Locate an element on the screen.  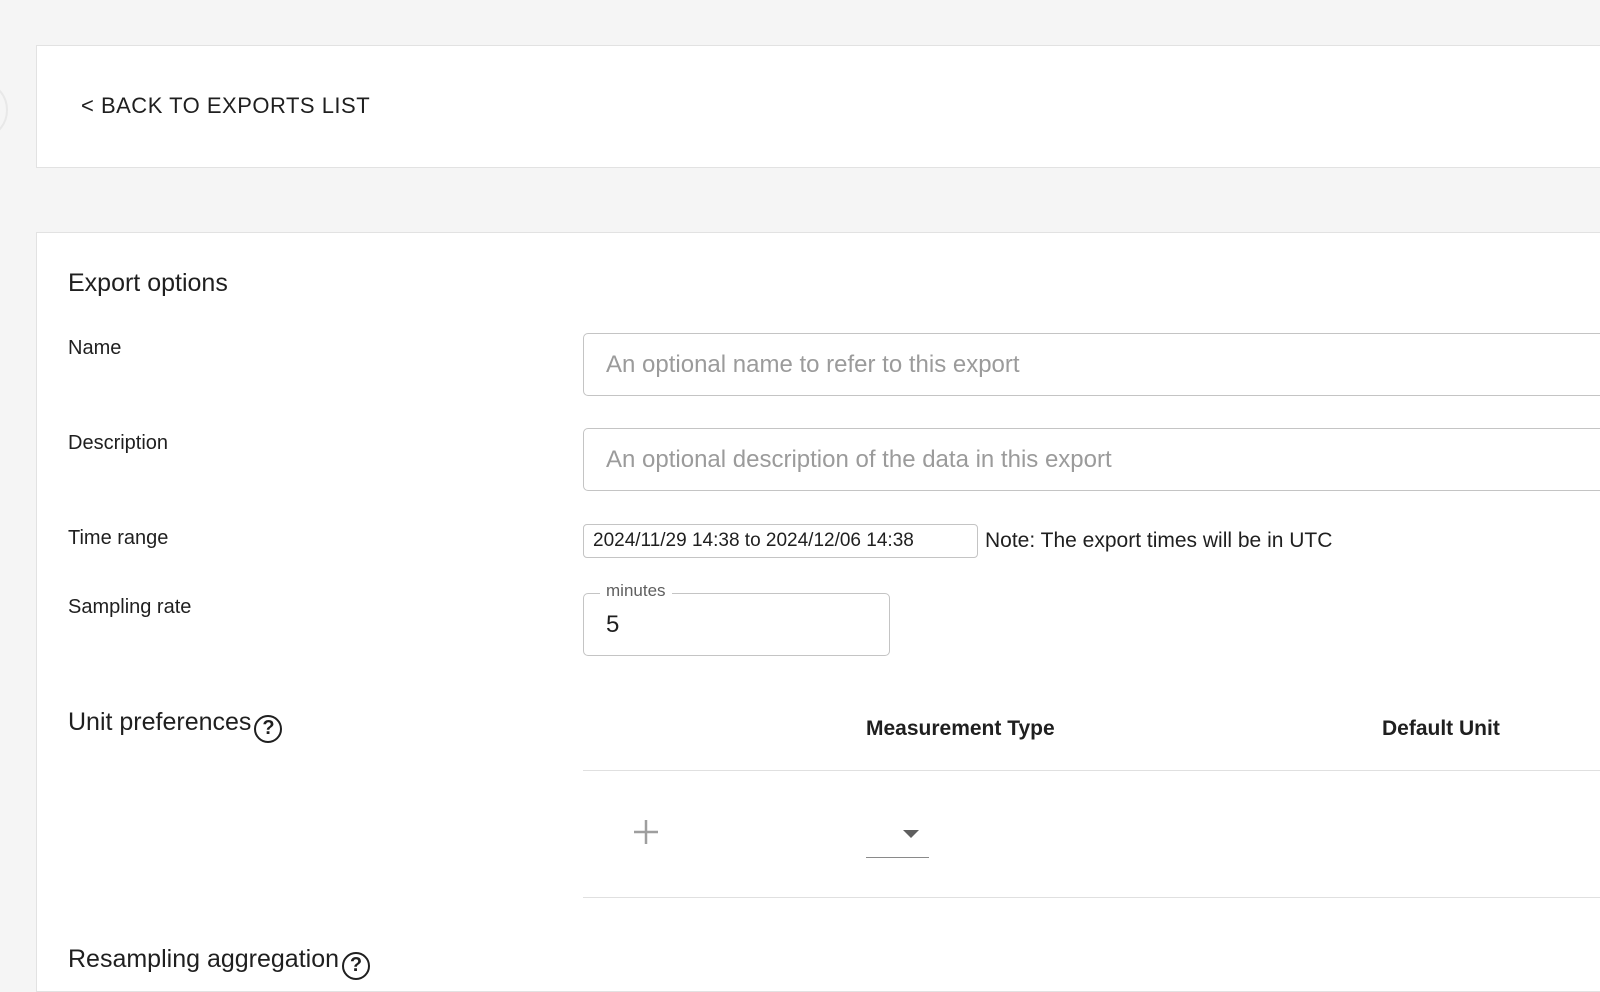
sampling-rate-field: minutes is located at coordinates (736, 618).